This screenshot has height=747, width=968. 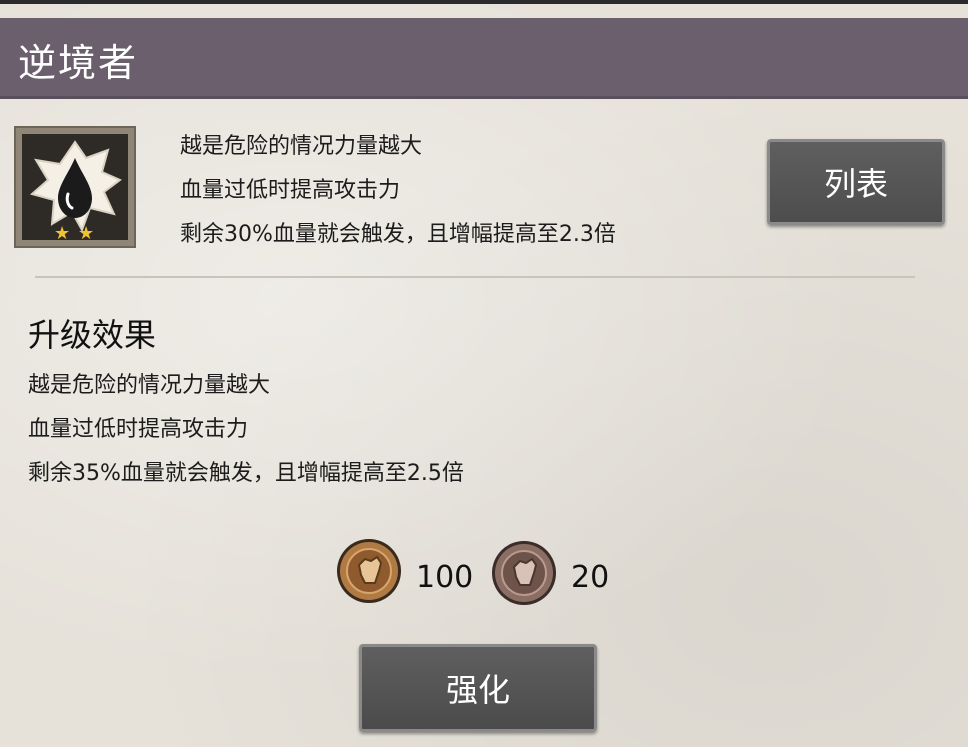 I want to click on upgrade-desc-line: 血量过低时提高攻击力, so click(x=138, y=429).